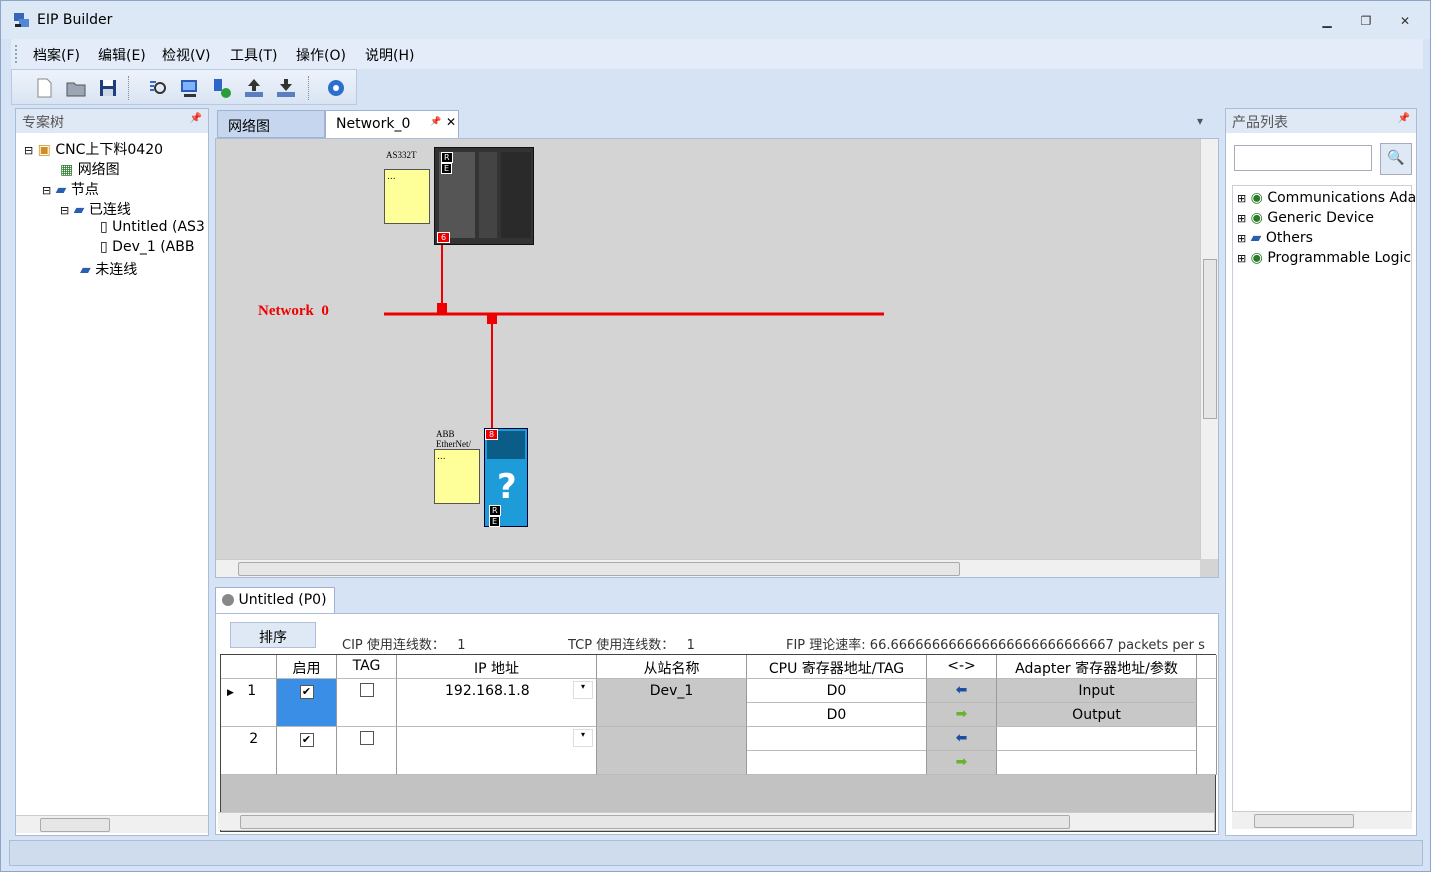 The image size is (1431, 872). What do you see at coordinates (307, 667) in the screenshot?
I see `header-enable: 启用` at bounding box center [307, 667].